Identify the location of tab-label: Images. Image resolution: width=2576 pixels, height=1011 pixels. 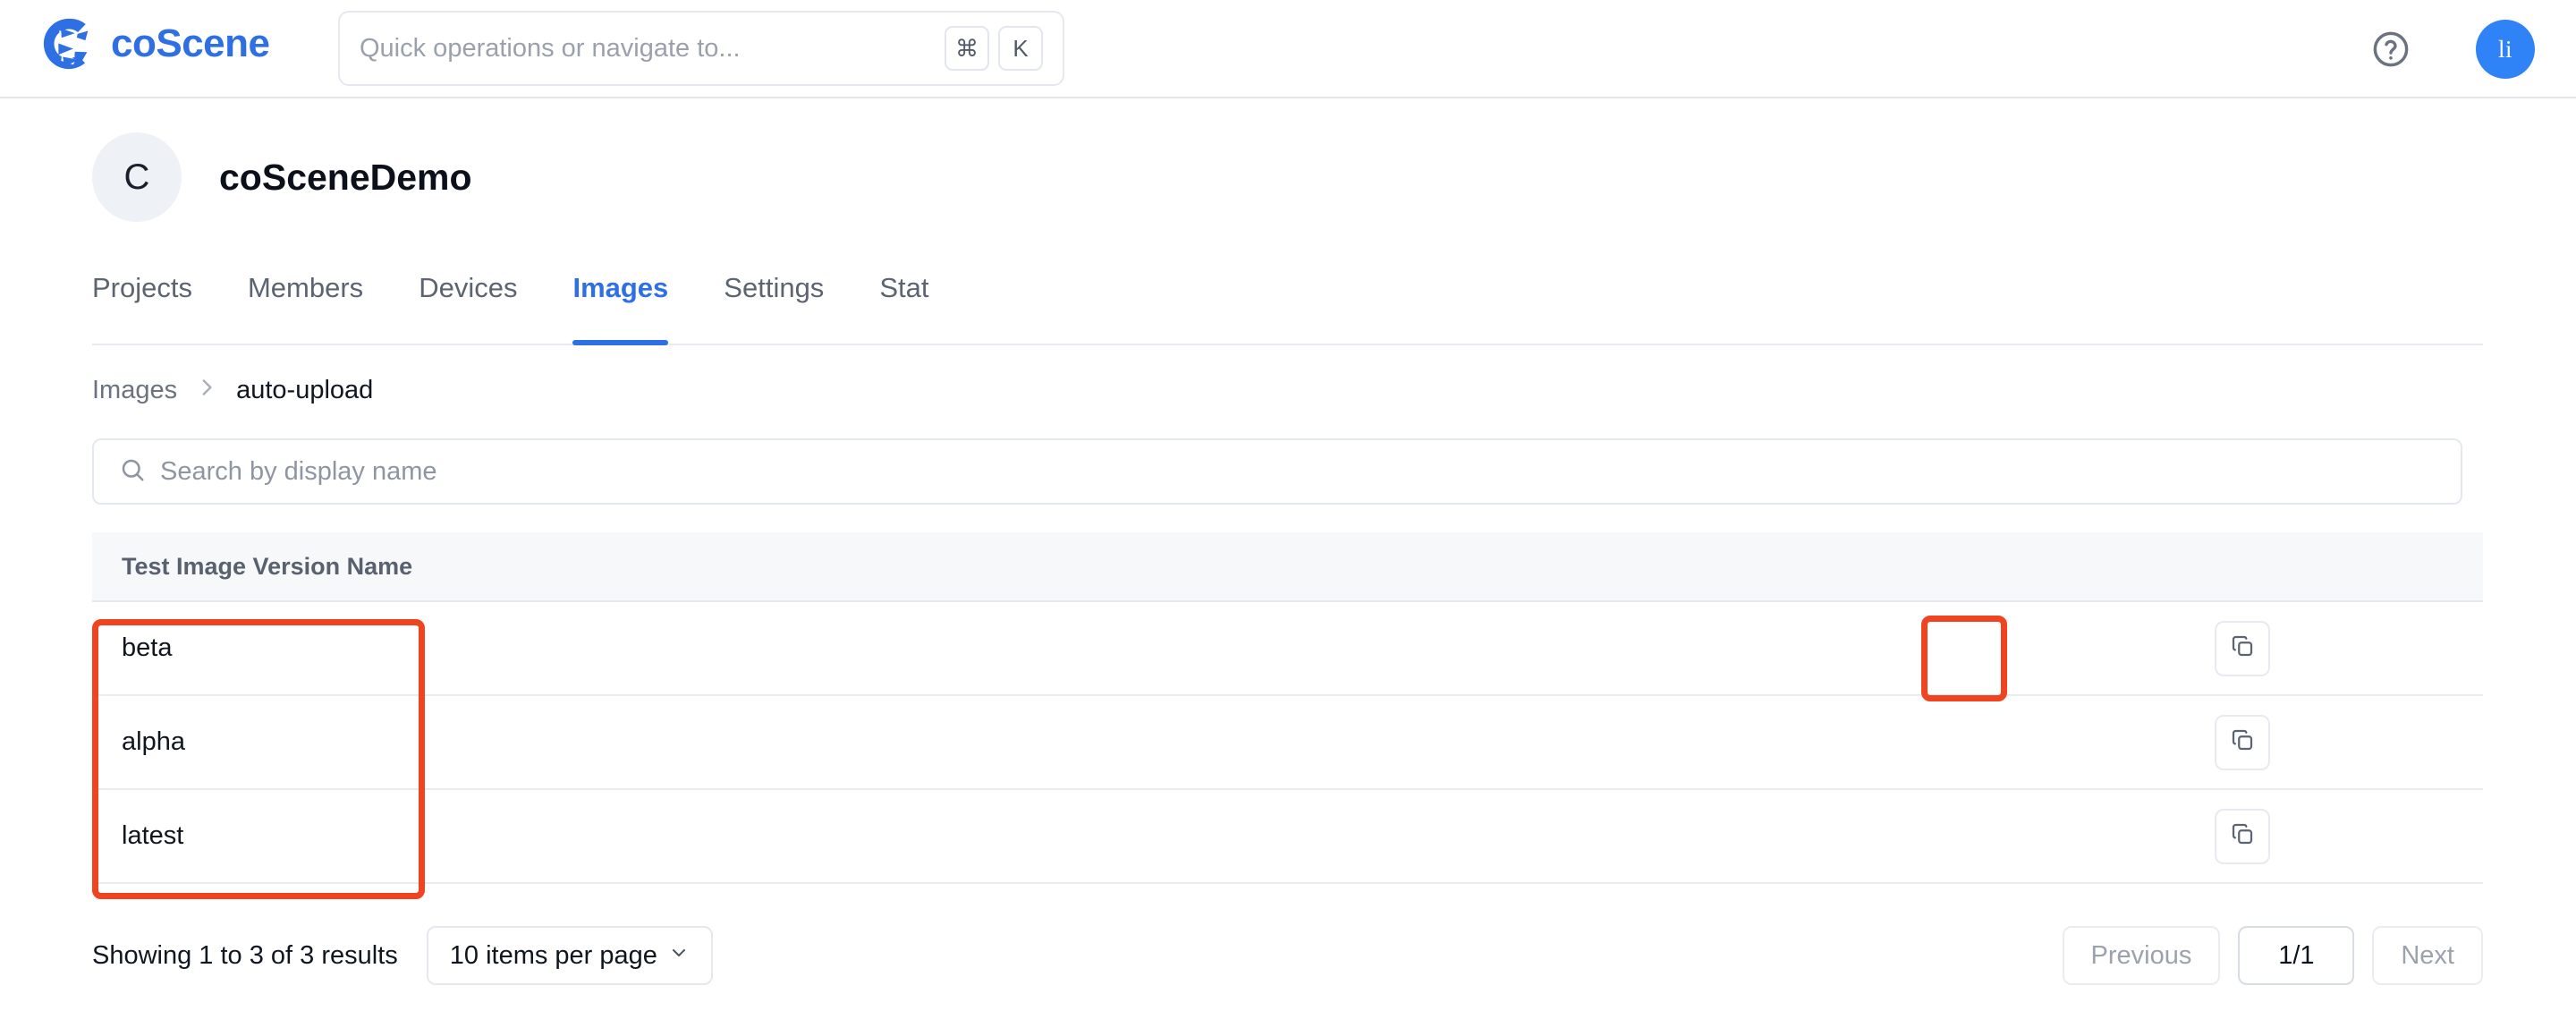
(620, 288).